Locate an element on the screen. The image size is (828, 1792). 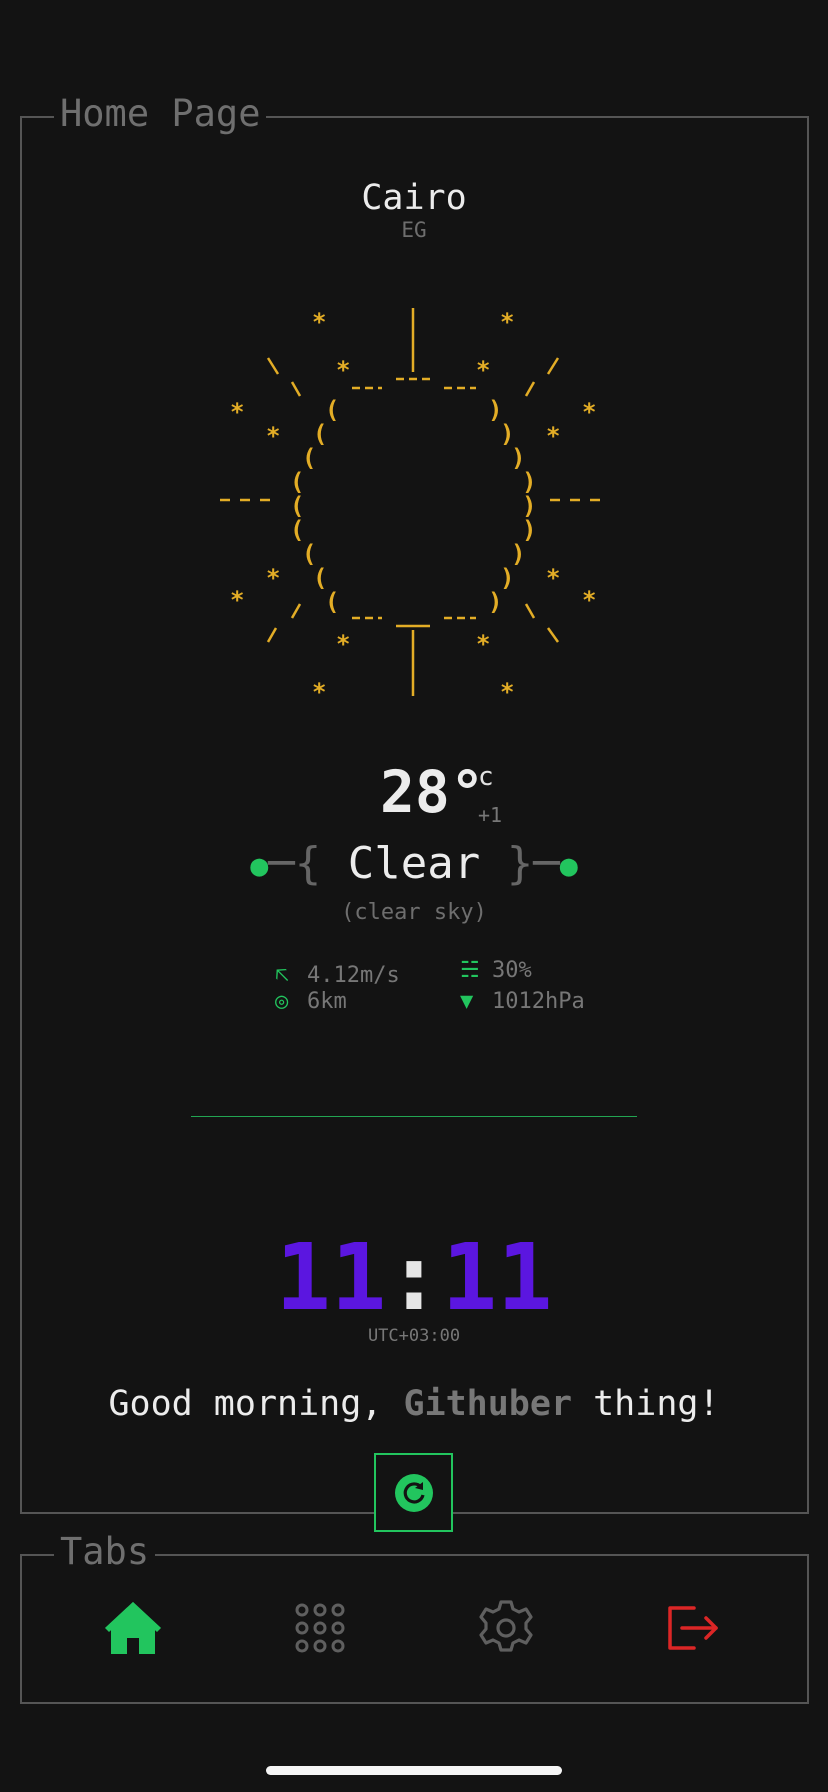
humidity-value: 30% is located at coordinates (512, 970).